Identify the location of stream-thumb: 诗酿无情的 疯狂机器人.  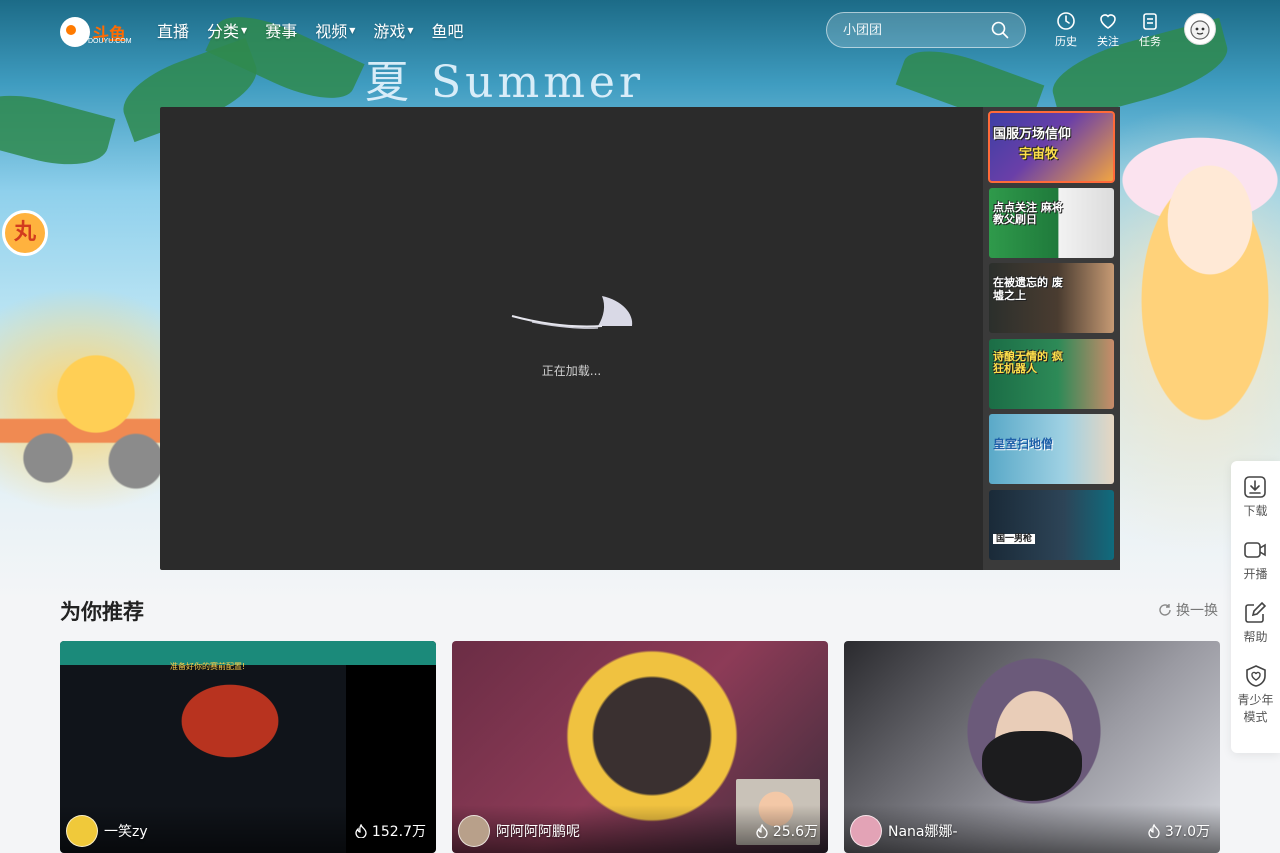
(1051, 373).